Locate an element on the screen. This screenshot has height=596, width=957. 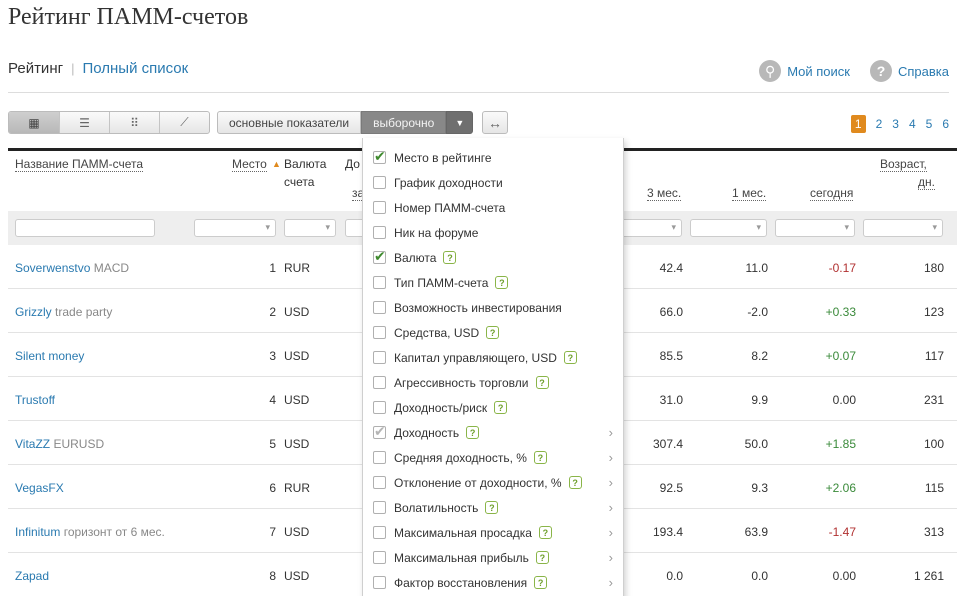
m1-filter-select is located at coordinates (728, 228).